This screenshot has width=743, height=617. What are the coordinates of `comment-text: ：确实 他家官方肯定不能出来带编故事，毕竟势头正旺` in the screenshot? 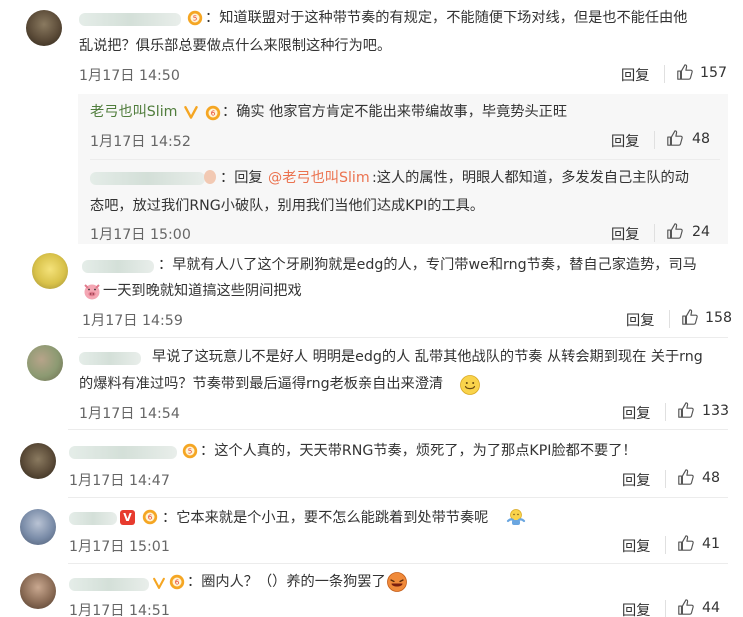 It's located at (395, 112).